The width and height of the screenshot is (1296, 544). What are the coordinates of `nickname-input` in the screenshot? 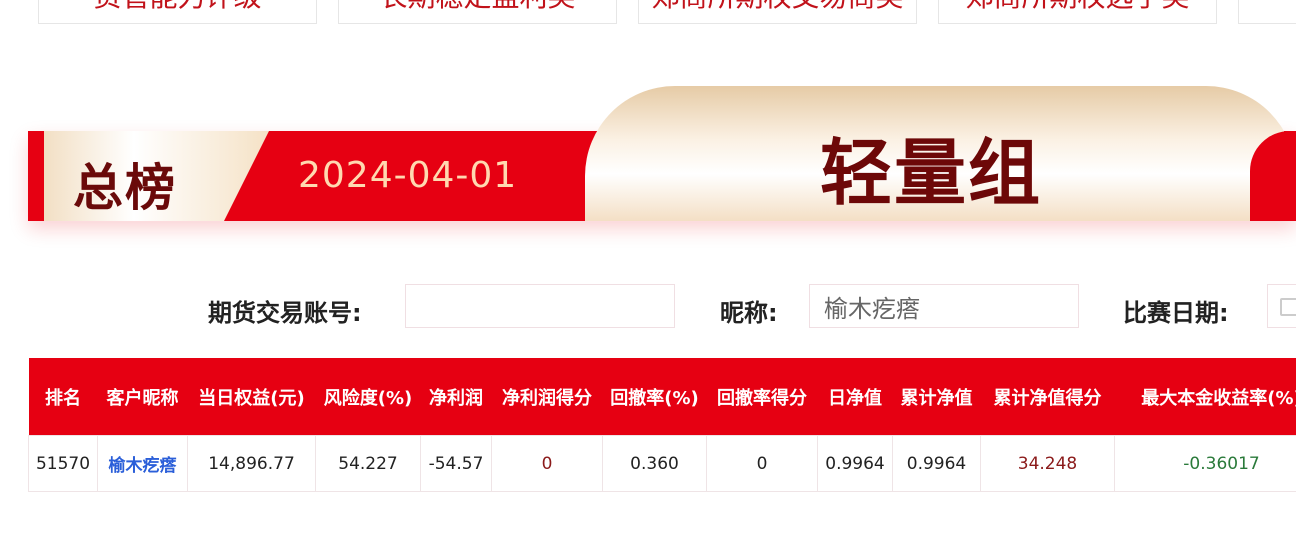 It's located at (944, 306).